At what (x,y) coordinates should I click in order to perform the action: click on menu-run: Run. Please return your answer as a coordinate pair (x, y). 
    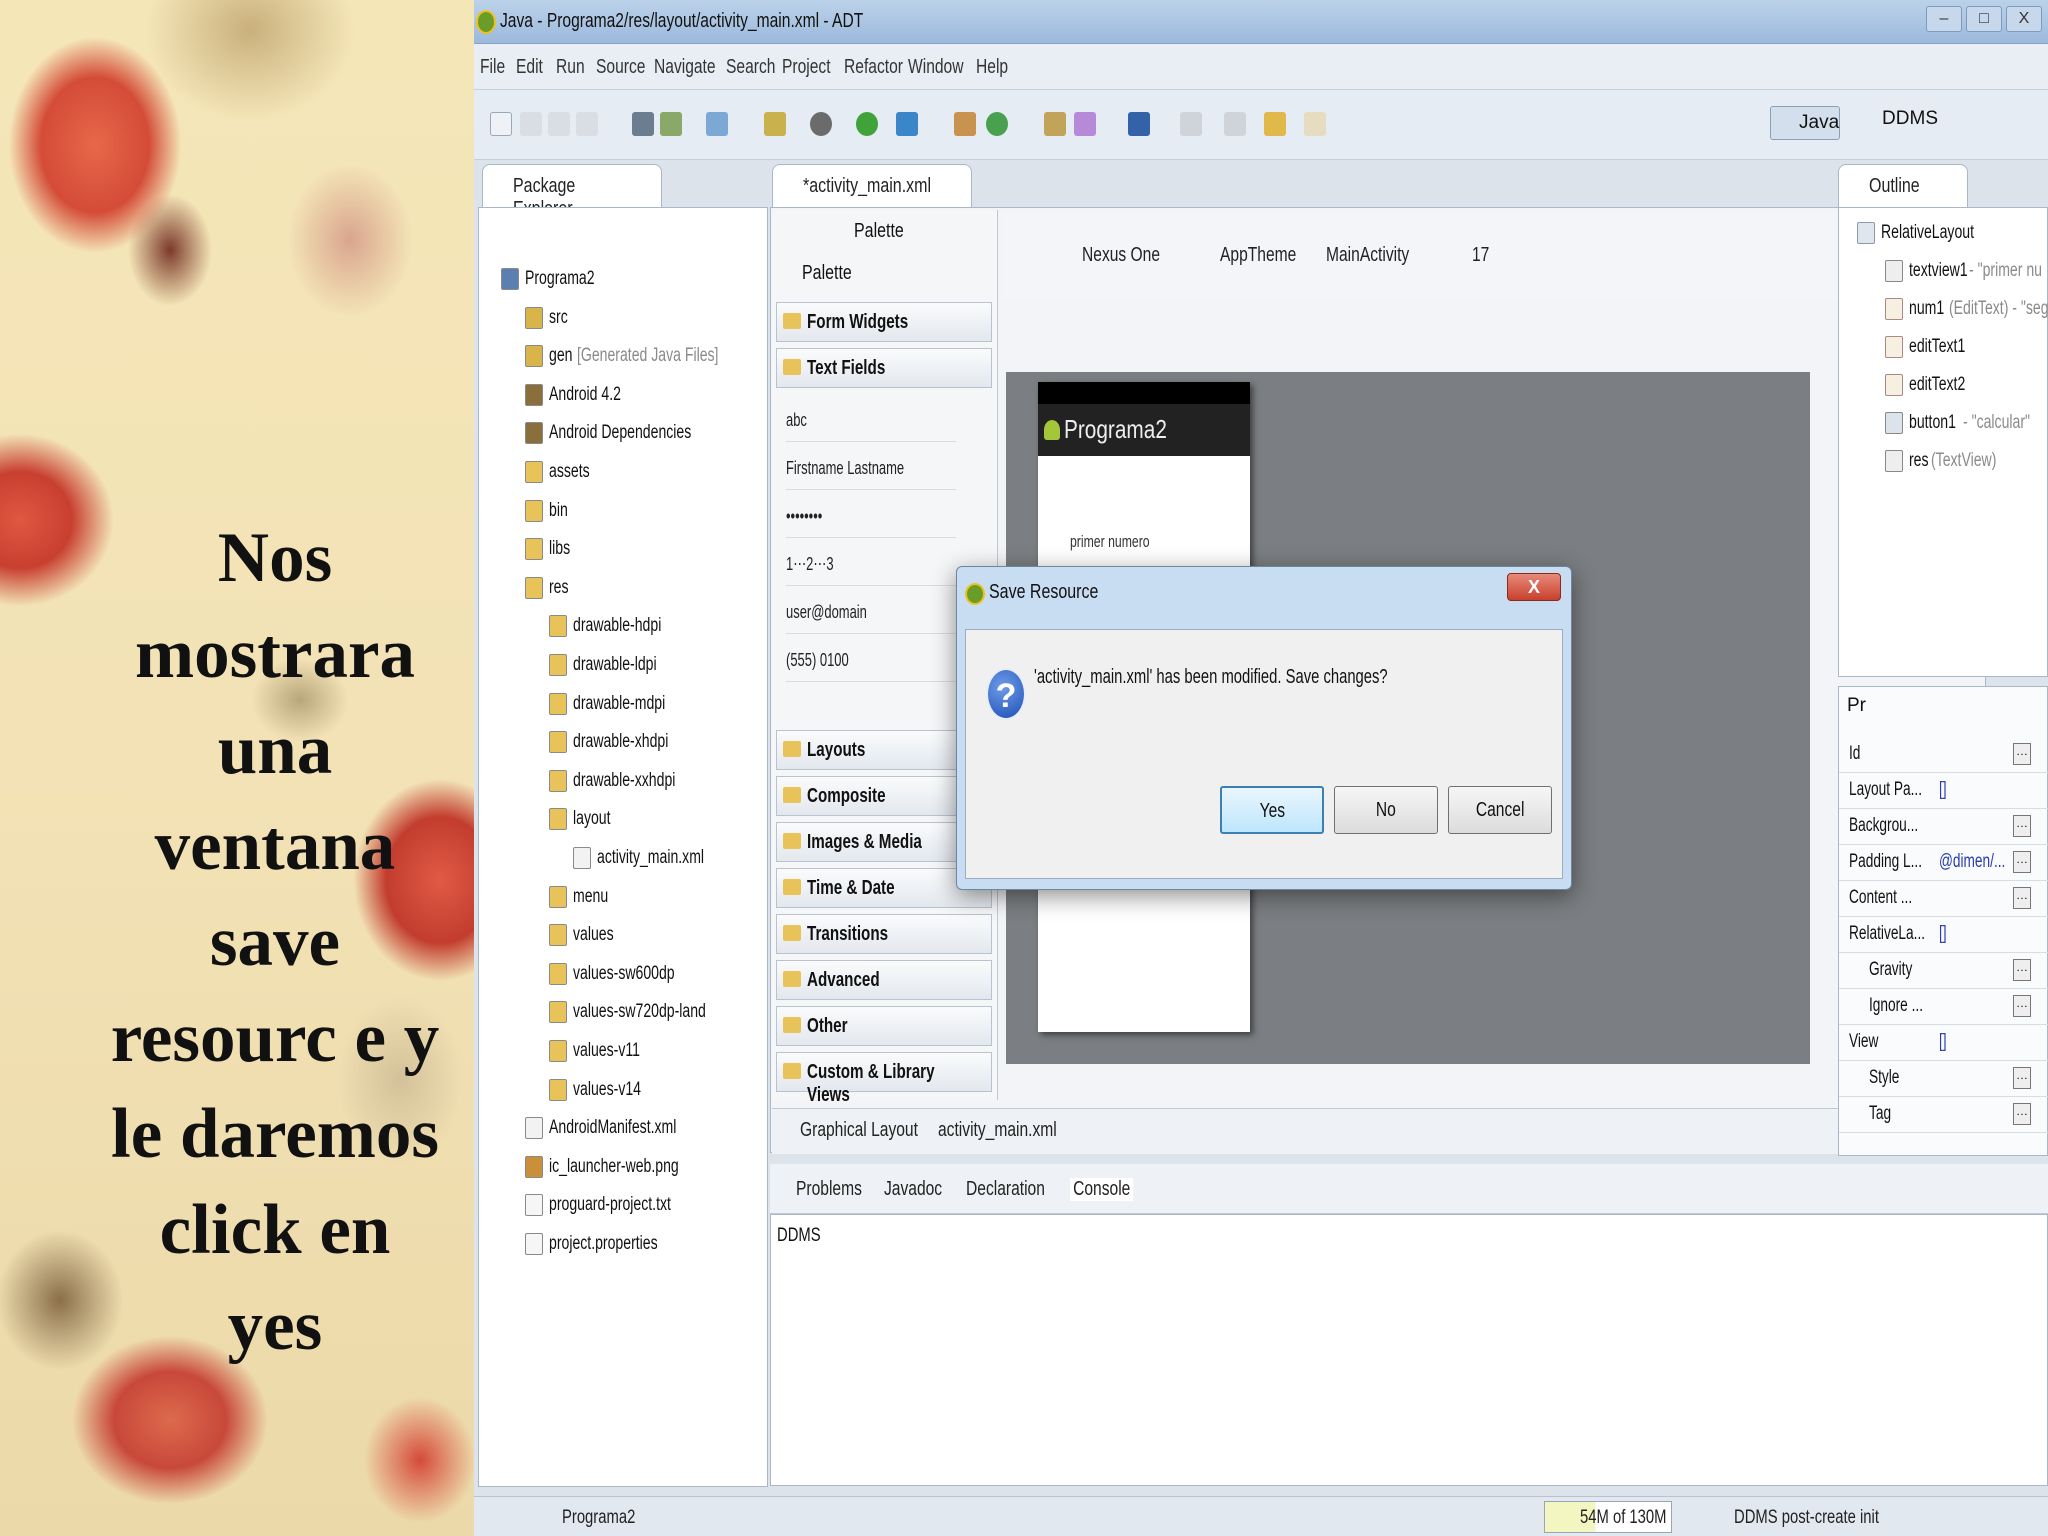
    Looking at the image, I should click on (570, 67).